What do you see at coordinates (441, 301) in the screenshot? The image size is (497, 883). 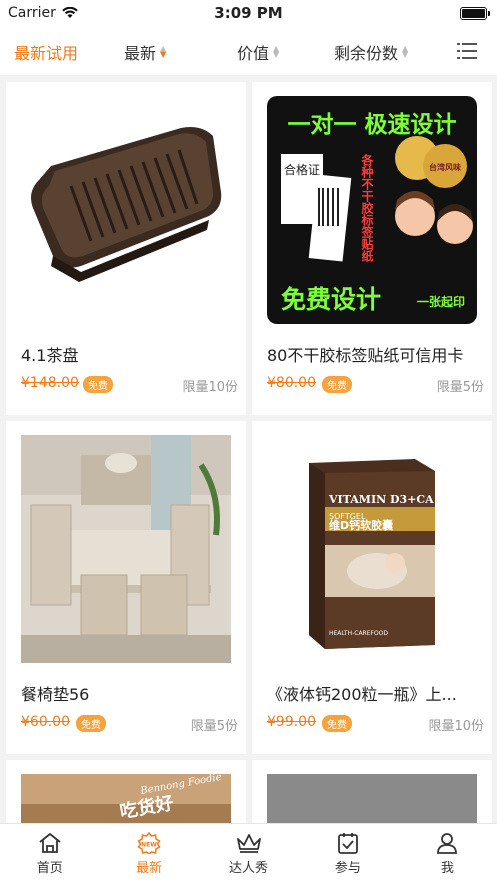 I see `sticker-bottom-small-text: 一张起印` at bounding box center [441, 301].